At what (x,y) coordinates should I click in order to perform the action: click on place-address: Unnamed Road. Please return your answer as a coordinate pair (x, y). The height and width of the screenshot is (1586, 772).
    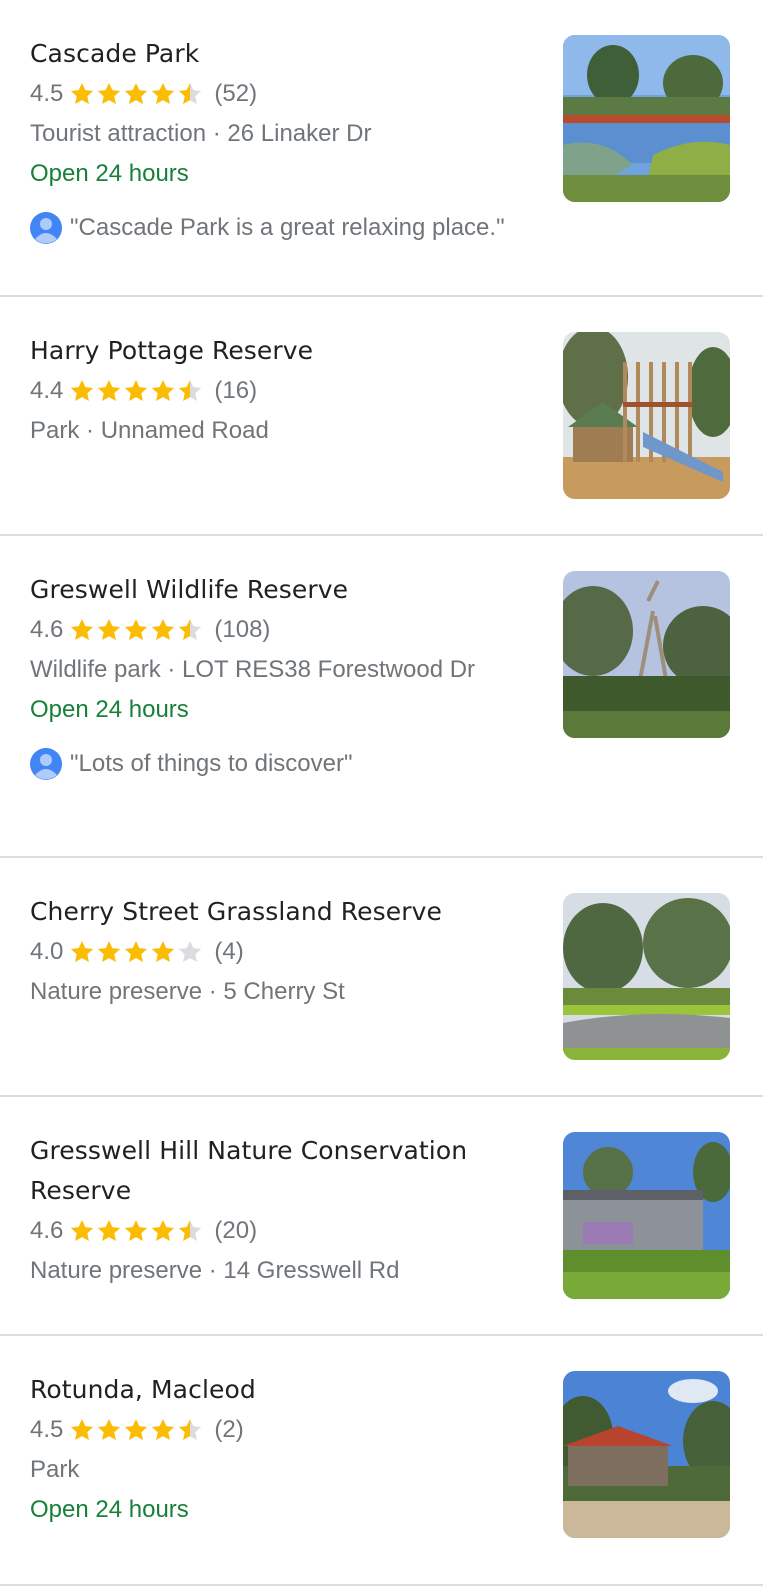
    Looking at the image, I should click on (184, 430).